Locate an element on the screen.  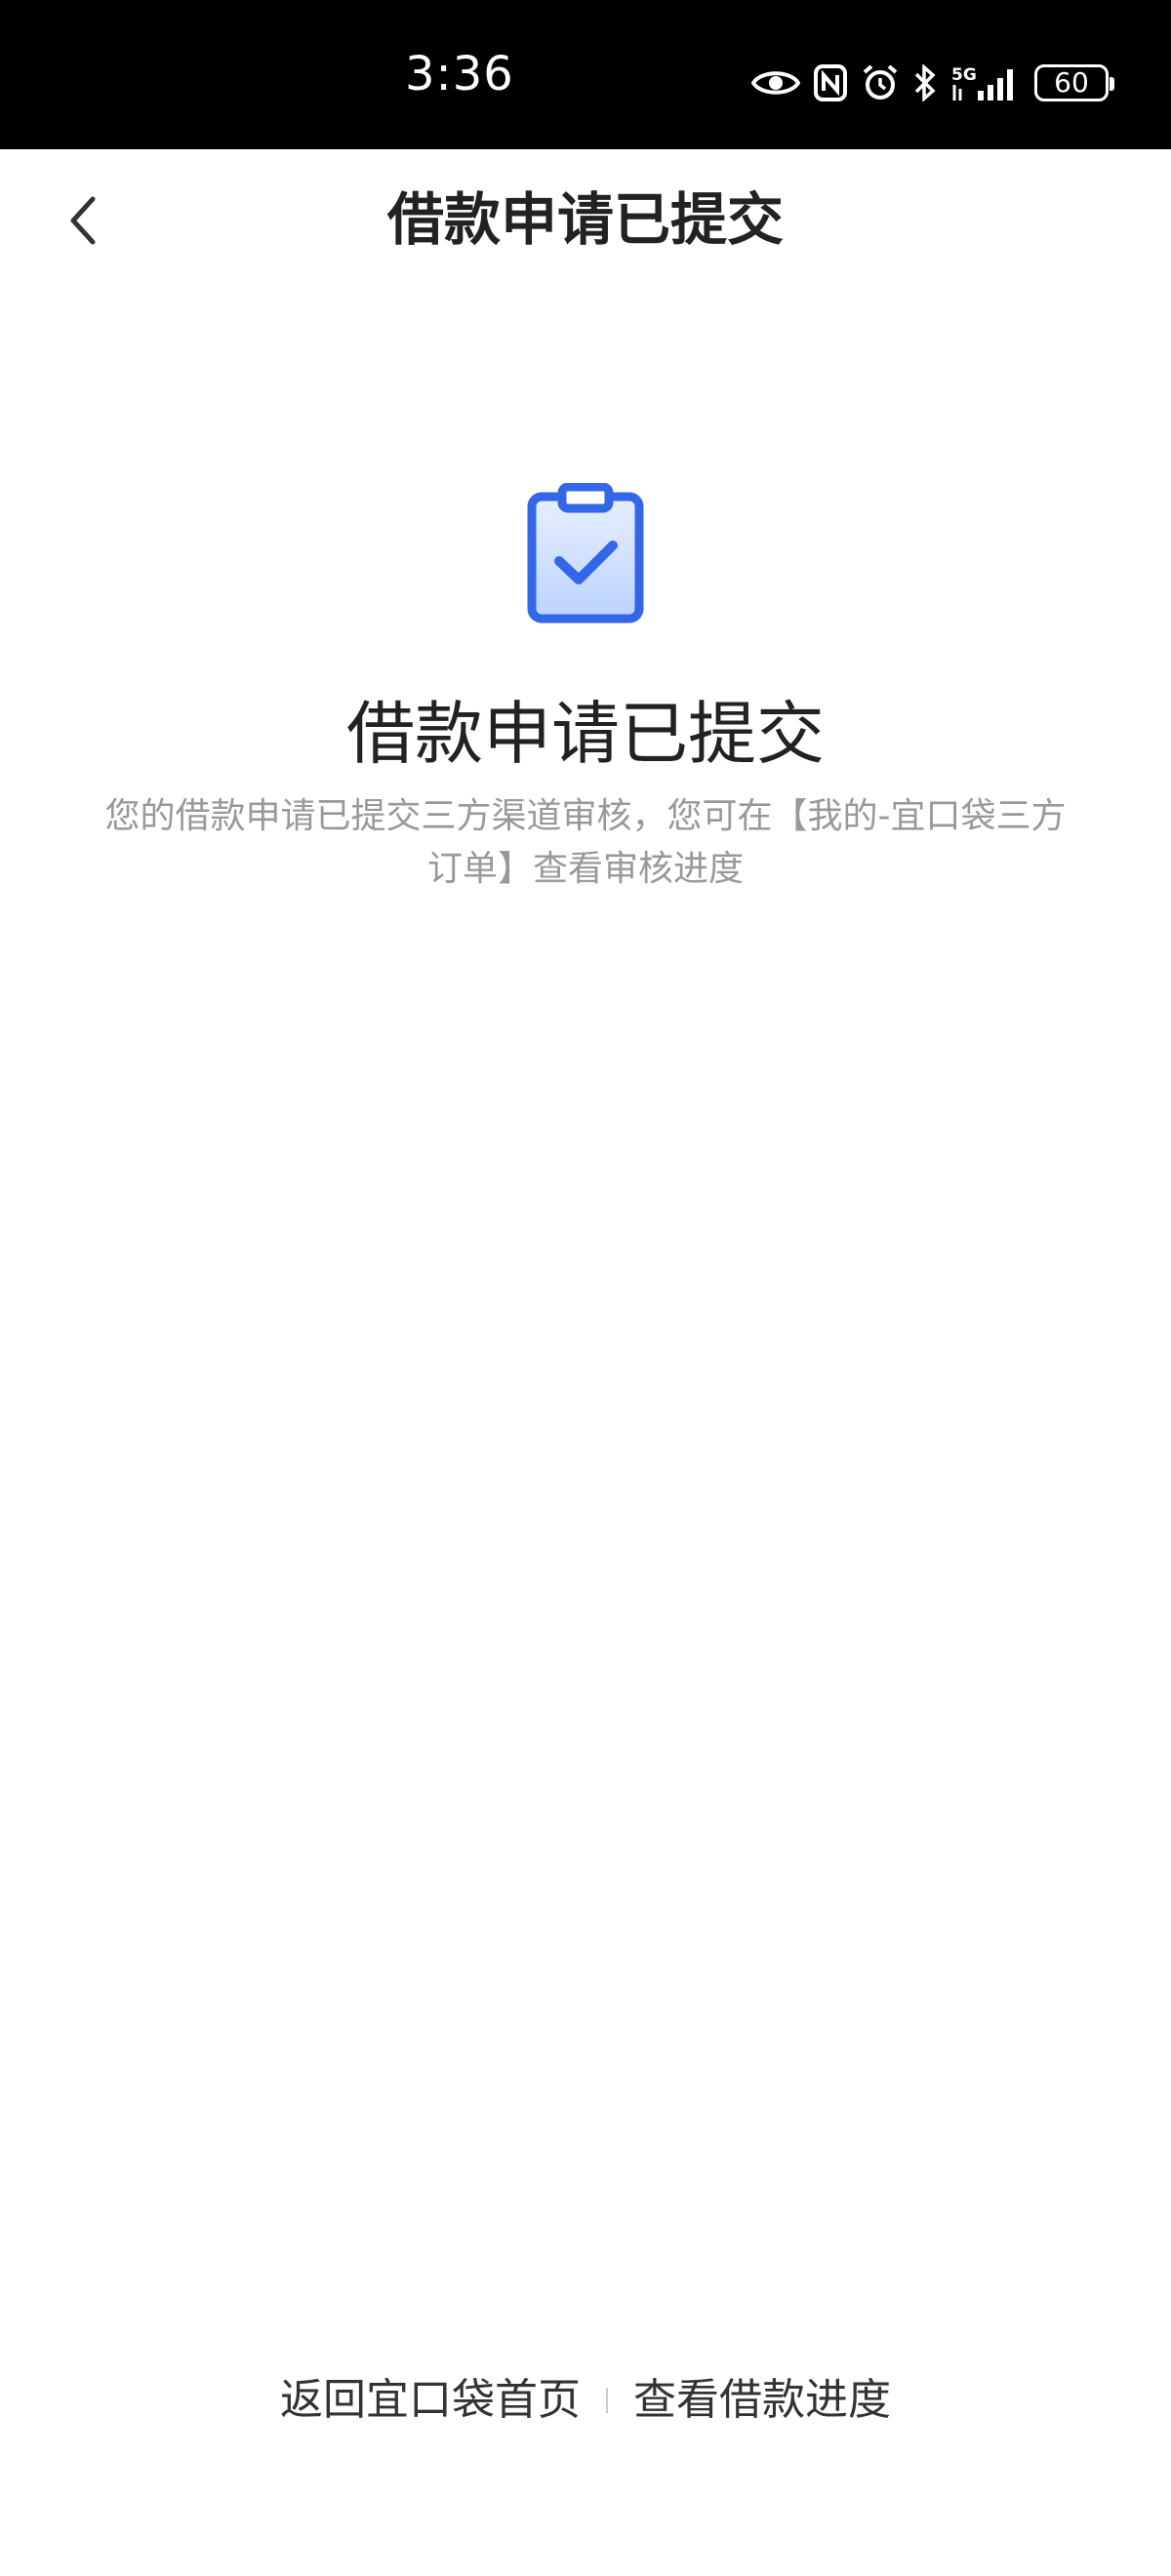
signal-icon: 5G is located at coordinates (985, 82).